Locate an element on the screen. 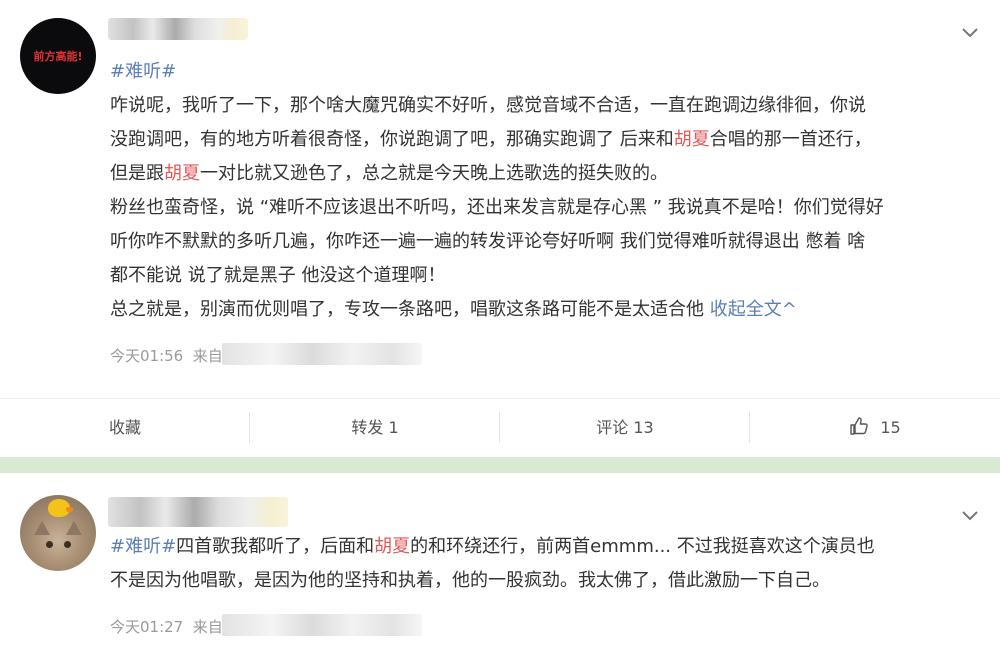  text-line: 不是因为他唱歌，是因为他的坚持和执着，他的一股疯劲。我太佛了，借此激励一下自己。 is located at coordinates (550, 581).